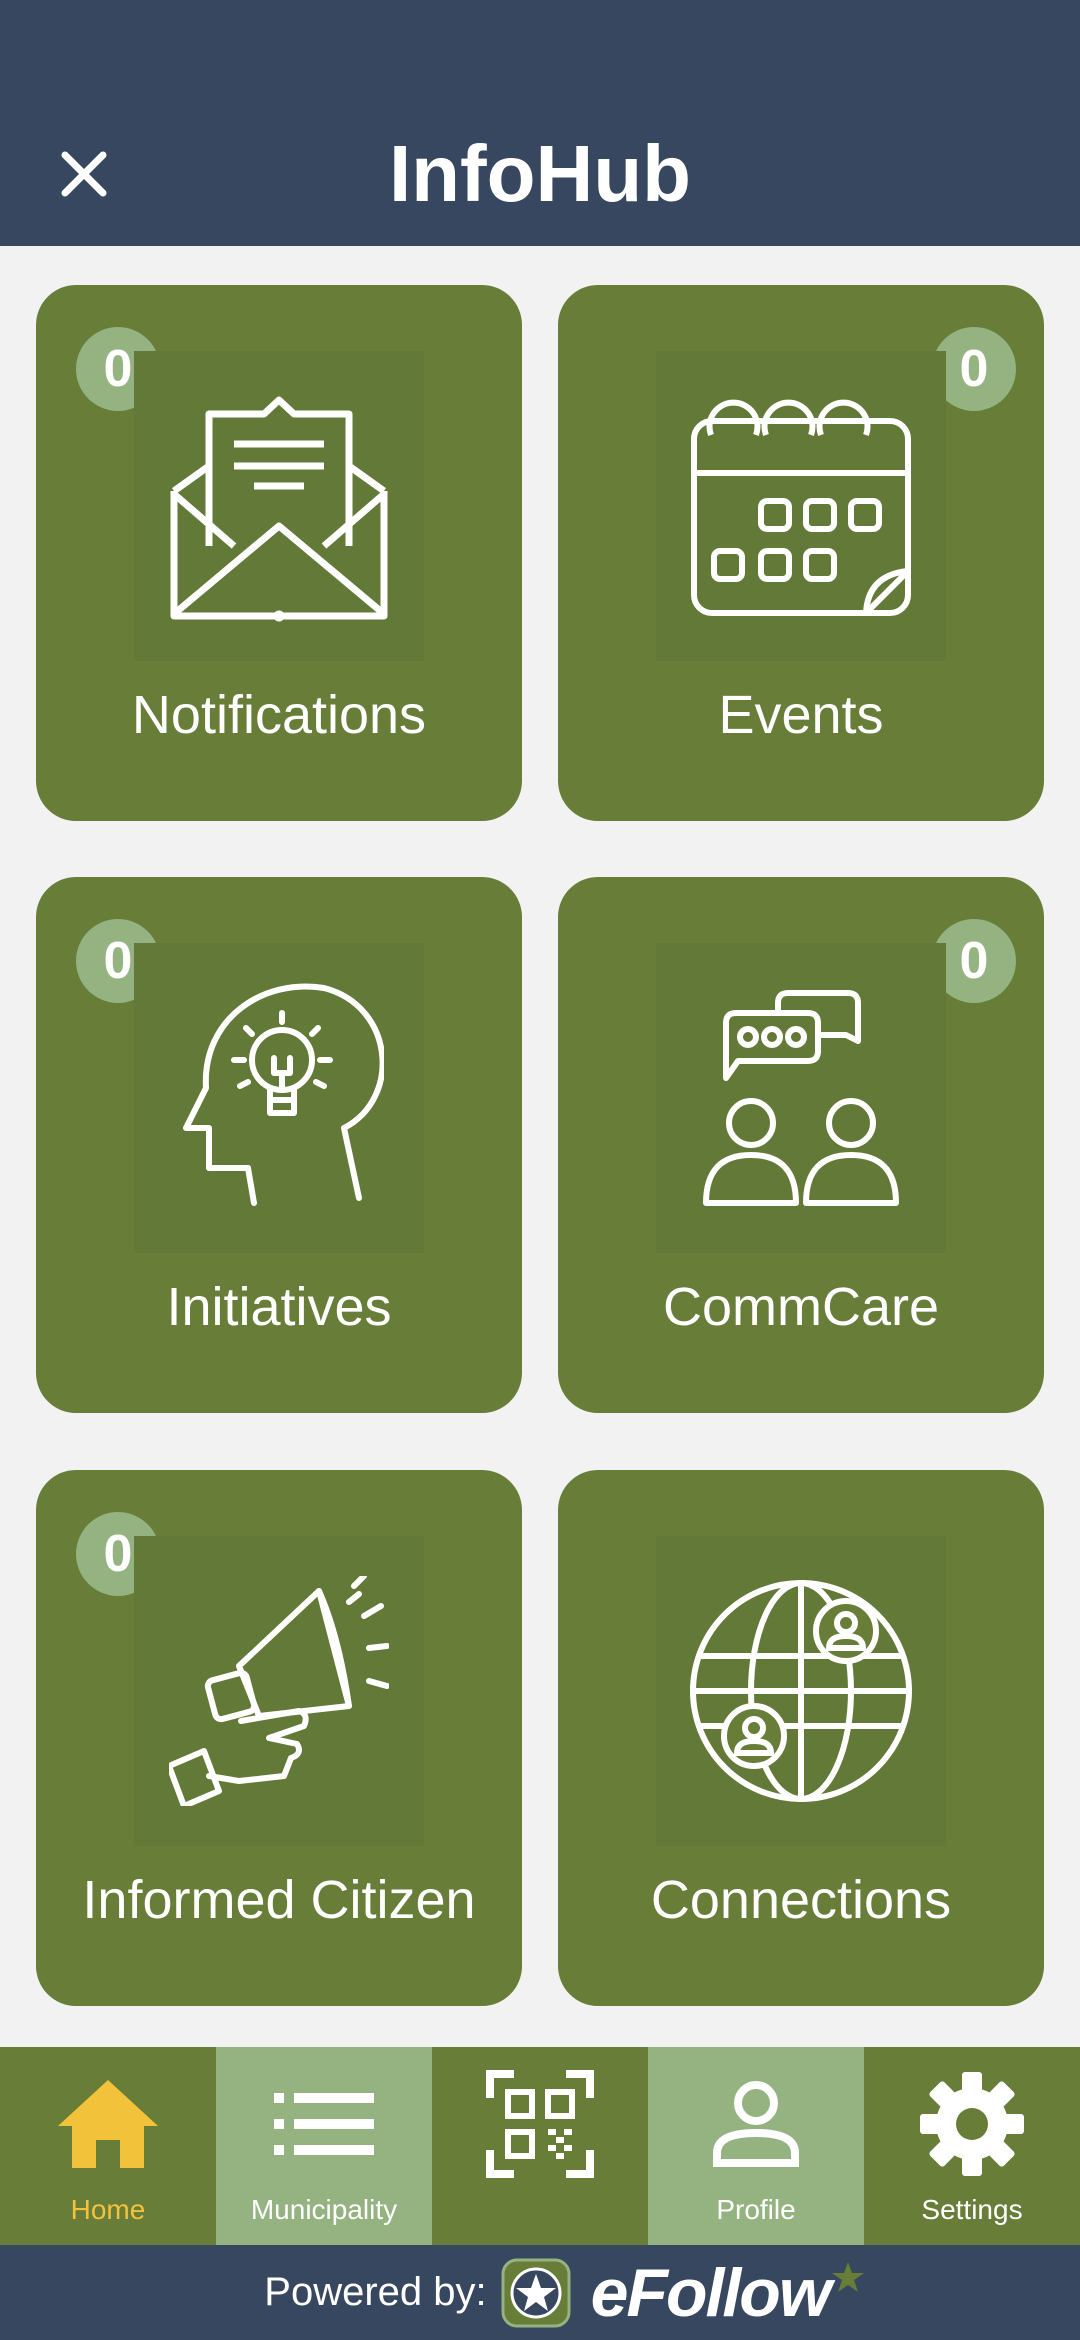 Image resolution: width=1080 pixels, height=2340 pixels. What do you see at coordinates (375, 2292) in the screenshot?
I see `powered-by-text: Powered by:` at bounding box center [375, 2292].